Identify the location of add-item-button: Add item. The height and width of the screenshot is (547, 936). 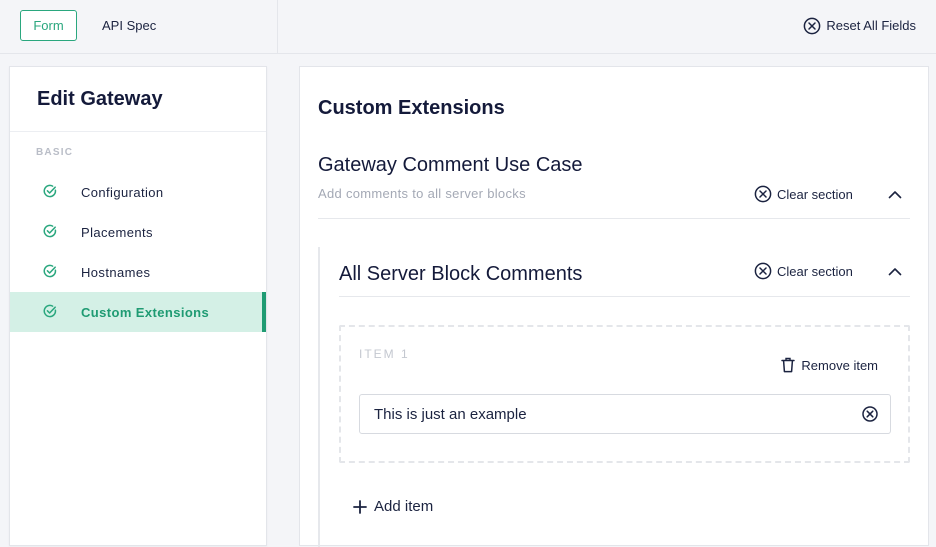
(393, 506).